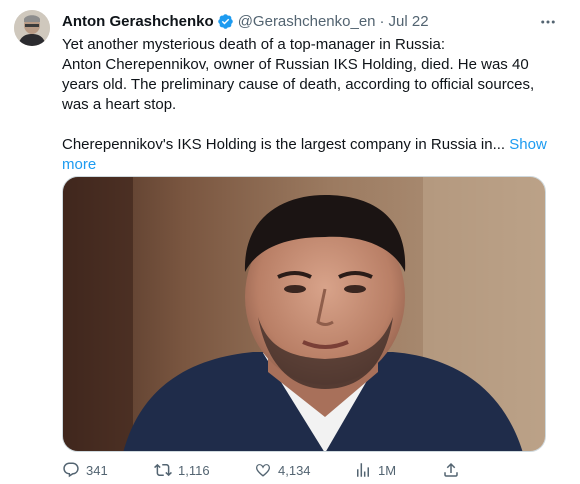 The height and width of the screenshot is (484, 580). What do you see at coordinates (363, 470) in the screenshot?
I see `analytics-icon` at bounding box center [363, 470].